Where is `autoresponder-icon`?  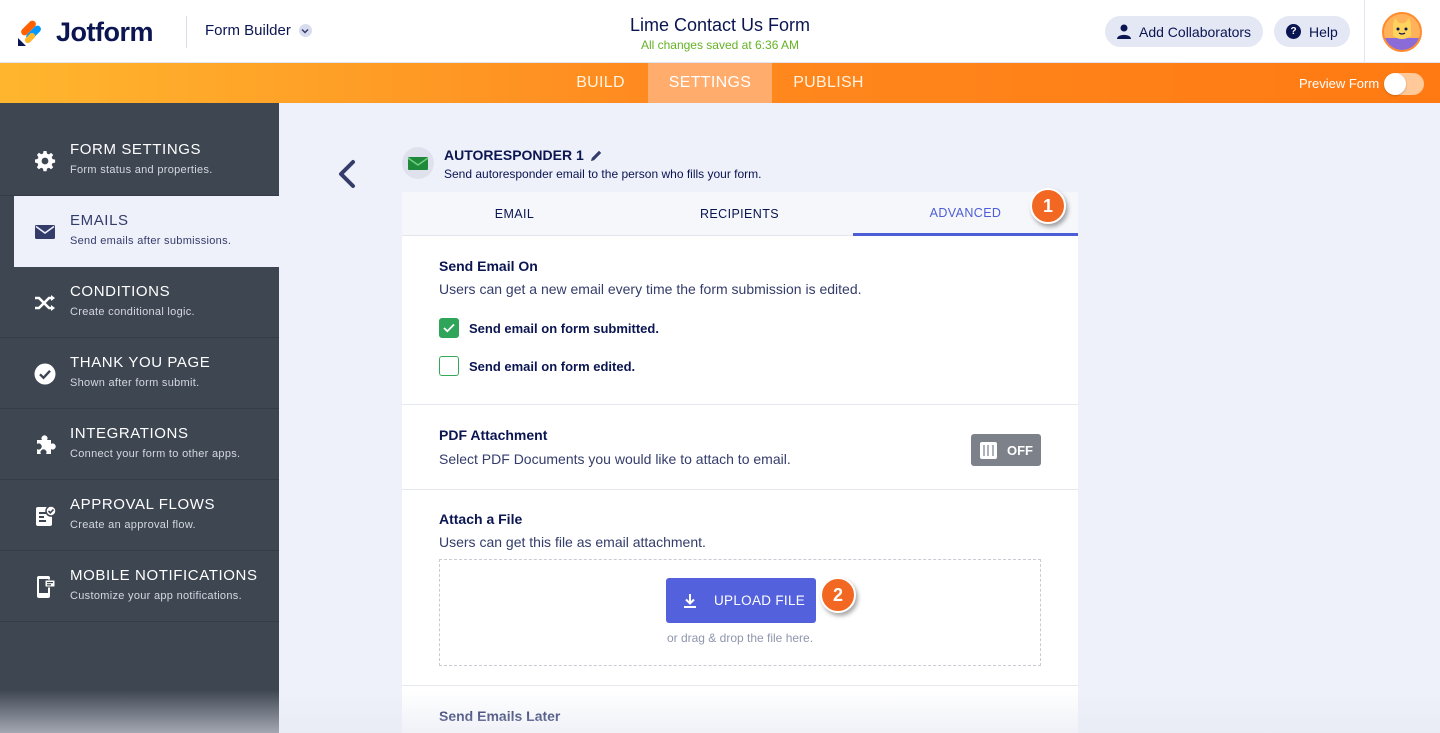
autoresponder-icon is located at coordinates (418, 163).